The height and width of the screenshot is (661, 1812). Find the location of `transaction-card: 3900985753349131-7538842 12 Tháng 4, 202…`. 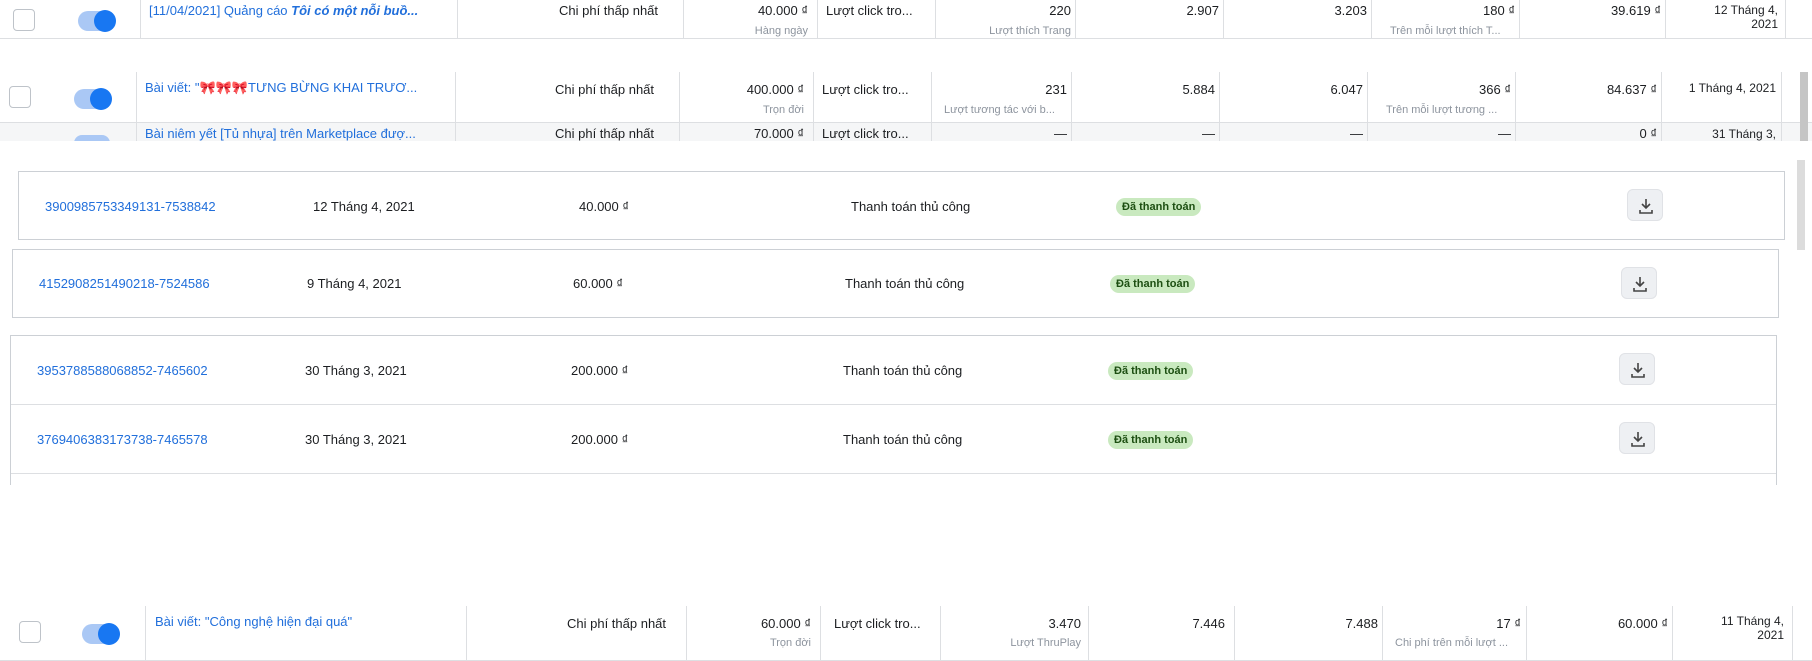

transaction-card: 3900985753349131-7538842 12 Tháng 4, 202… is located at coordinates (901, 205).